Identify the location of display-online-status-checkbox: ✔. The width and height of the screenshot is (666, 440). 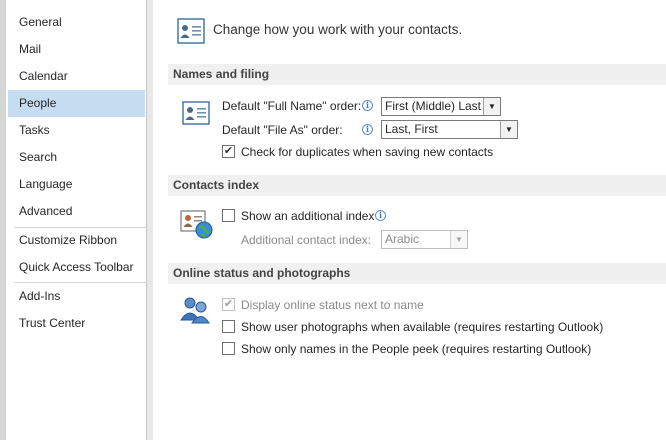
(228, 304).